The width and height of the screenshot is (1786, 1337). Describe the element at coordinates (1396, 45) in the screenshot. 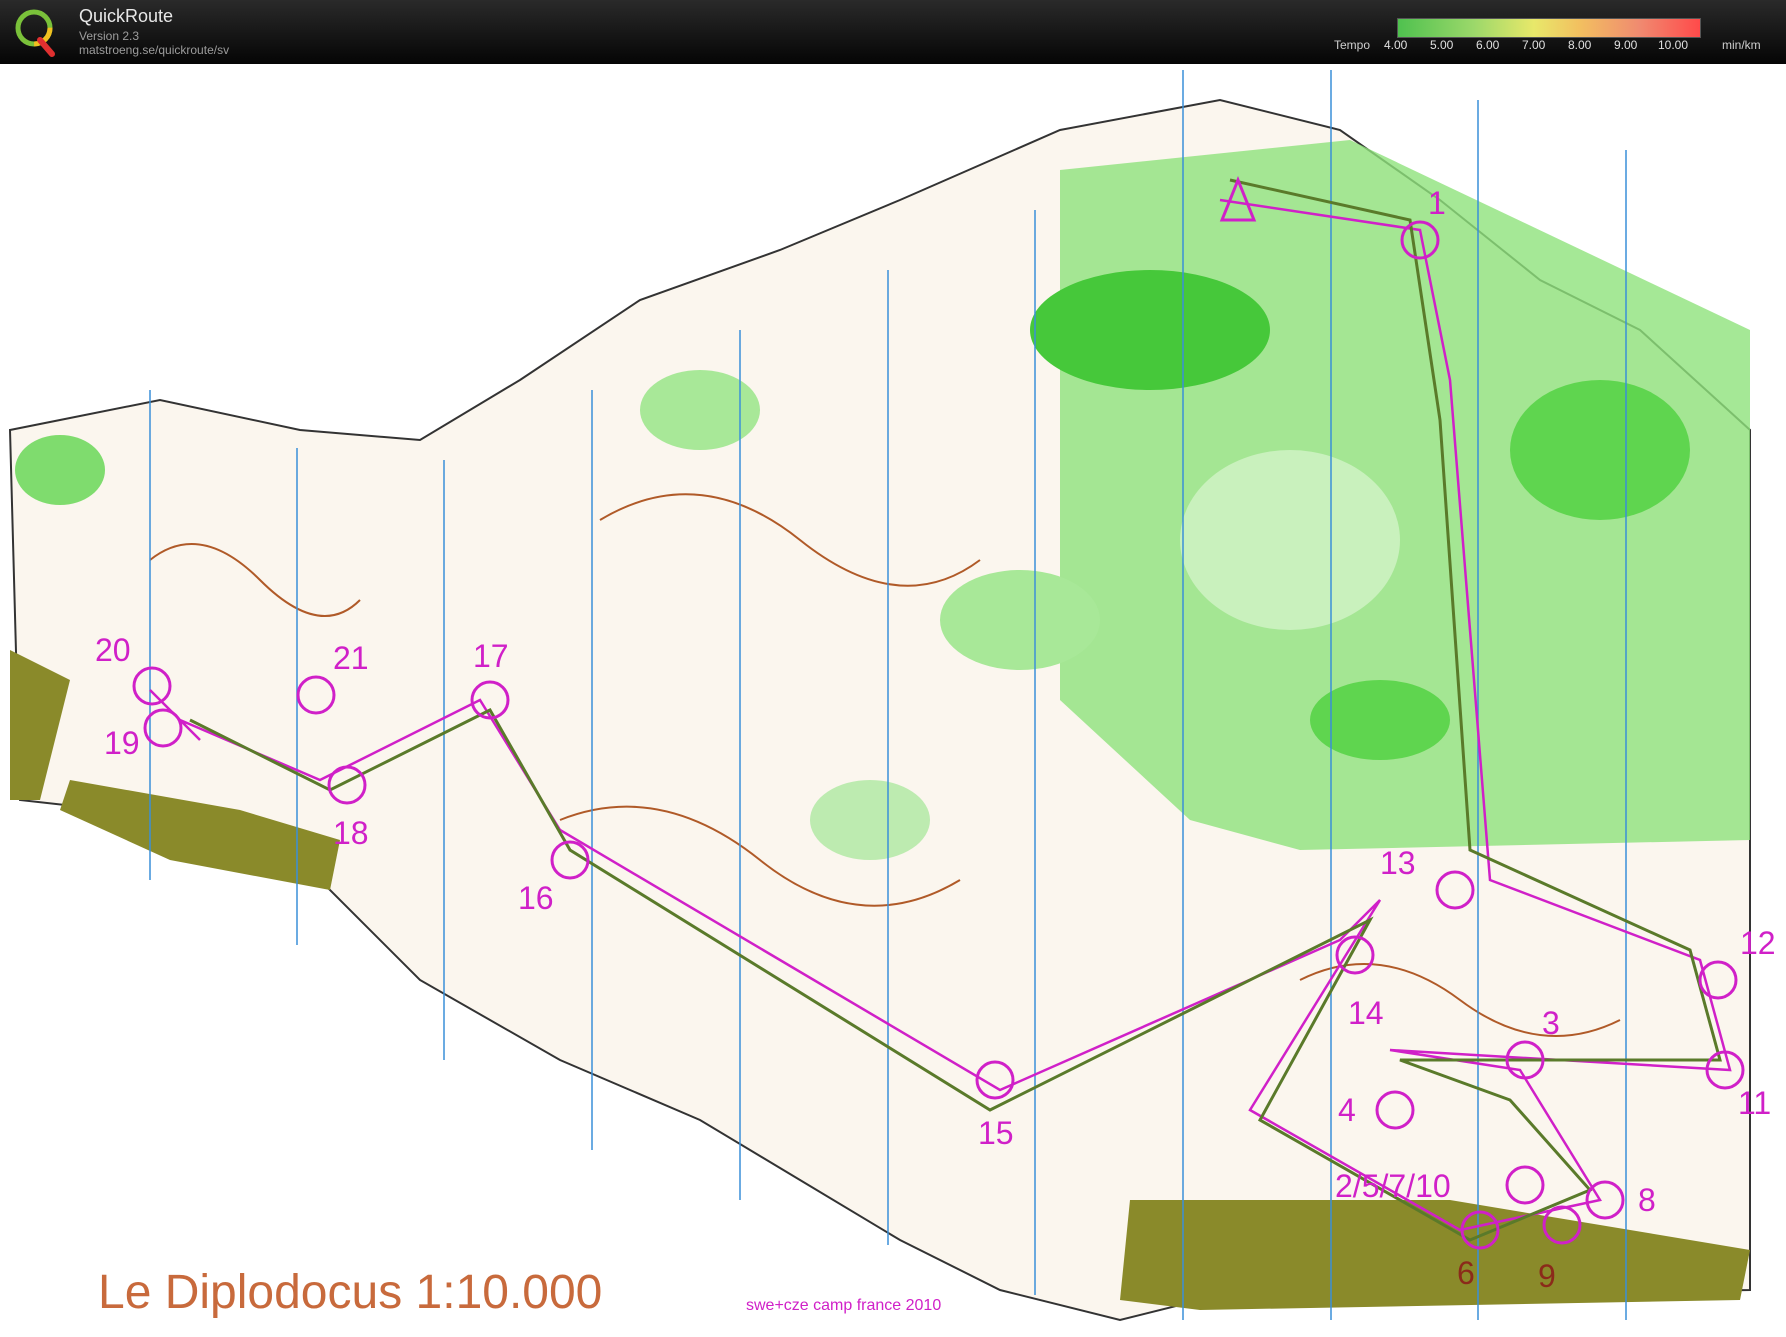

I see `tempo-tick: 4.00` at that location.